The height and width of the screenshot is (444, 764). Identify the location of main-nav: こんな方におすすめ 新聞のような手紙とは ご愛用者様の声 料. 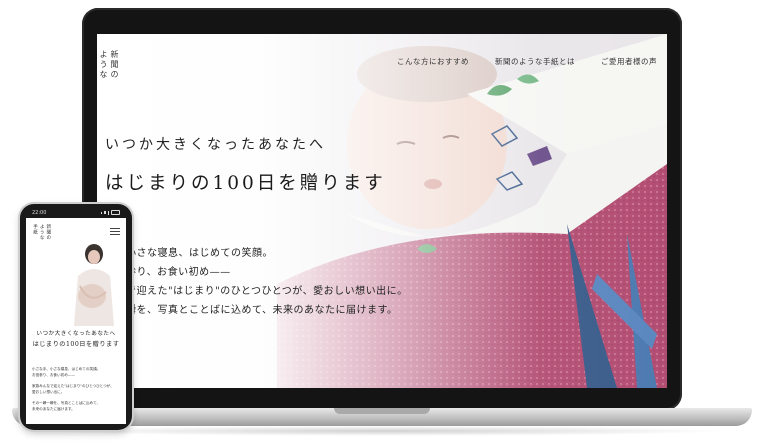
(532, 61).